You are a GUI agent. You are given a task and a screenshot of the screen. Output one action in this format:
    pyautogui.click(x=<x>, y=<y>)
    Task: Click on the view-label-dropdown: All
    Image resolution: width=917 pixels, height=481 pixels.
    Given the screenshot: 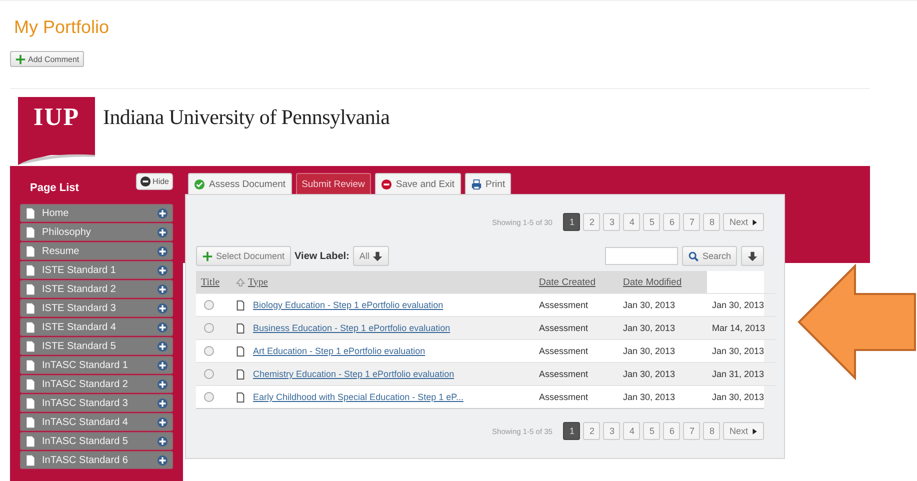 What is the action you would take?
    pyautogui.click(x=371, y=256)
    